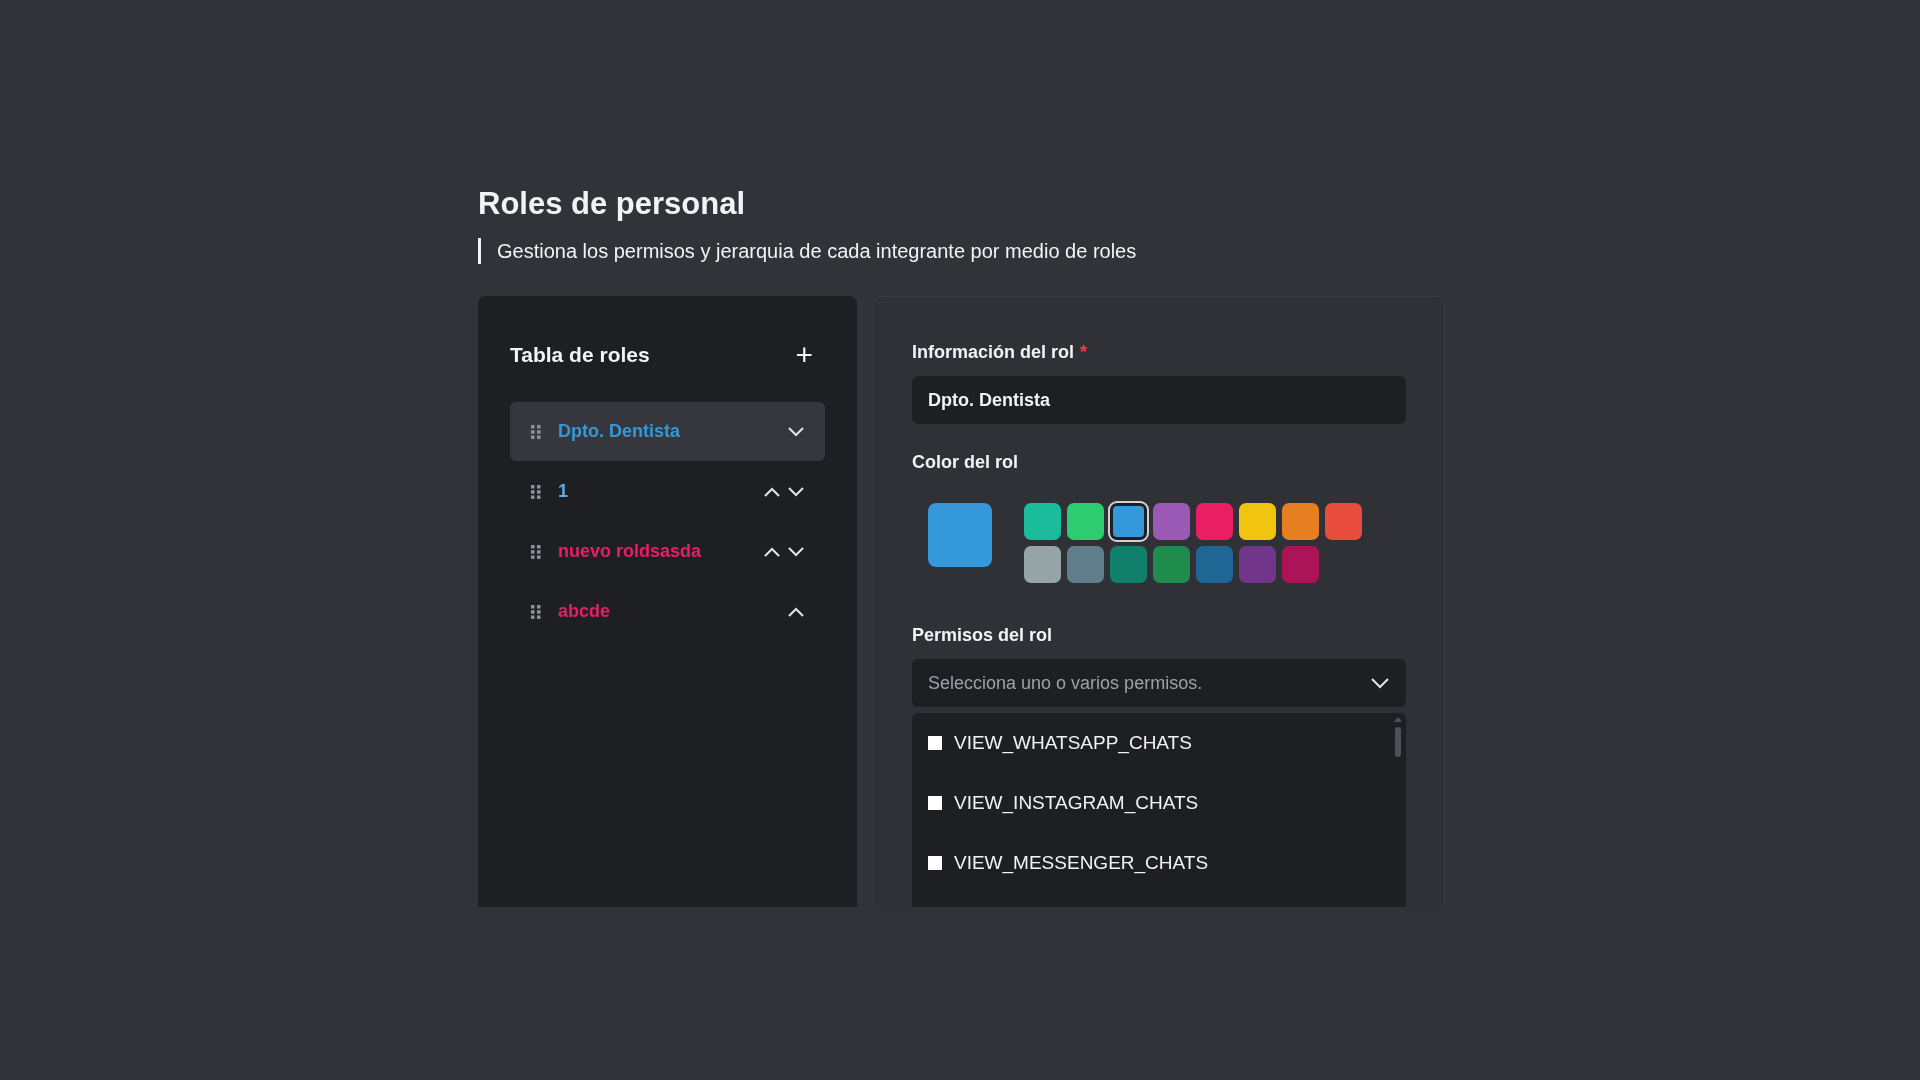 This screenshot has width=1920, height=1080. Describe the element at coordinates (961, 251) in the screenshot. I see `page-subtitle: Gestiona los permisos y jerarquia de cada integrante por medio de roles` at that location.